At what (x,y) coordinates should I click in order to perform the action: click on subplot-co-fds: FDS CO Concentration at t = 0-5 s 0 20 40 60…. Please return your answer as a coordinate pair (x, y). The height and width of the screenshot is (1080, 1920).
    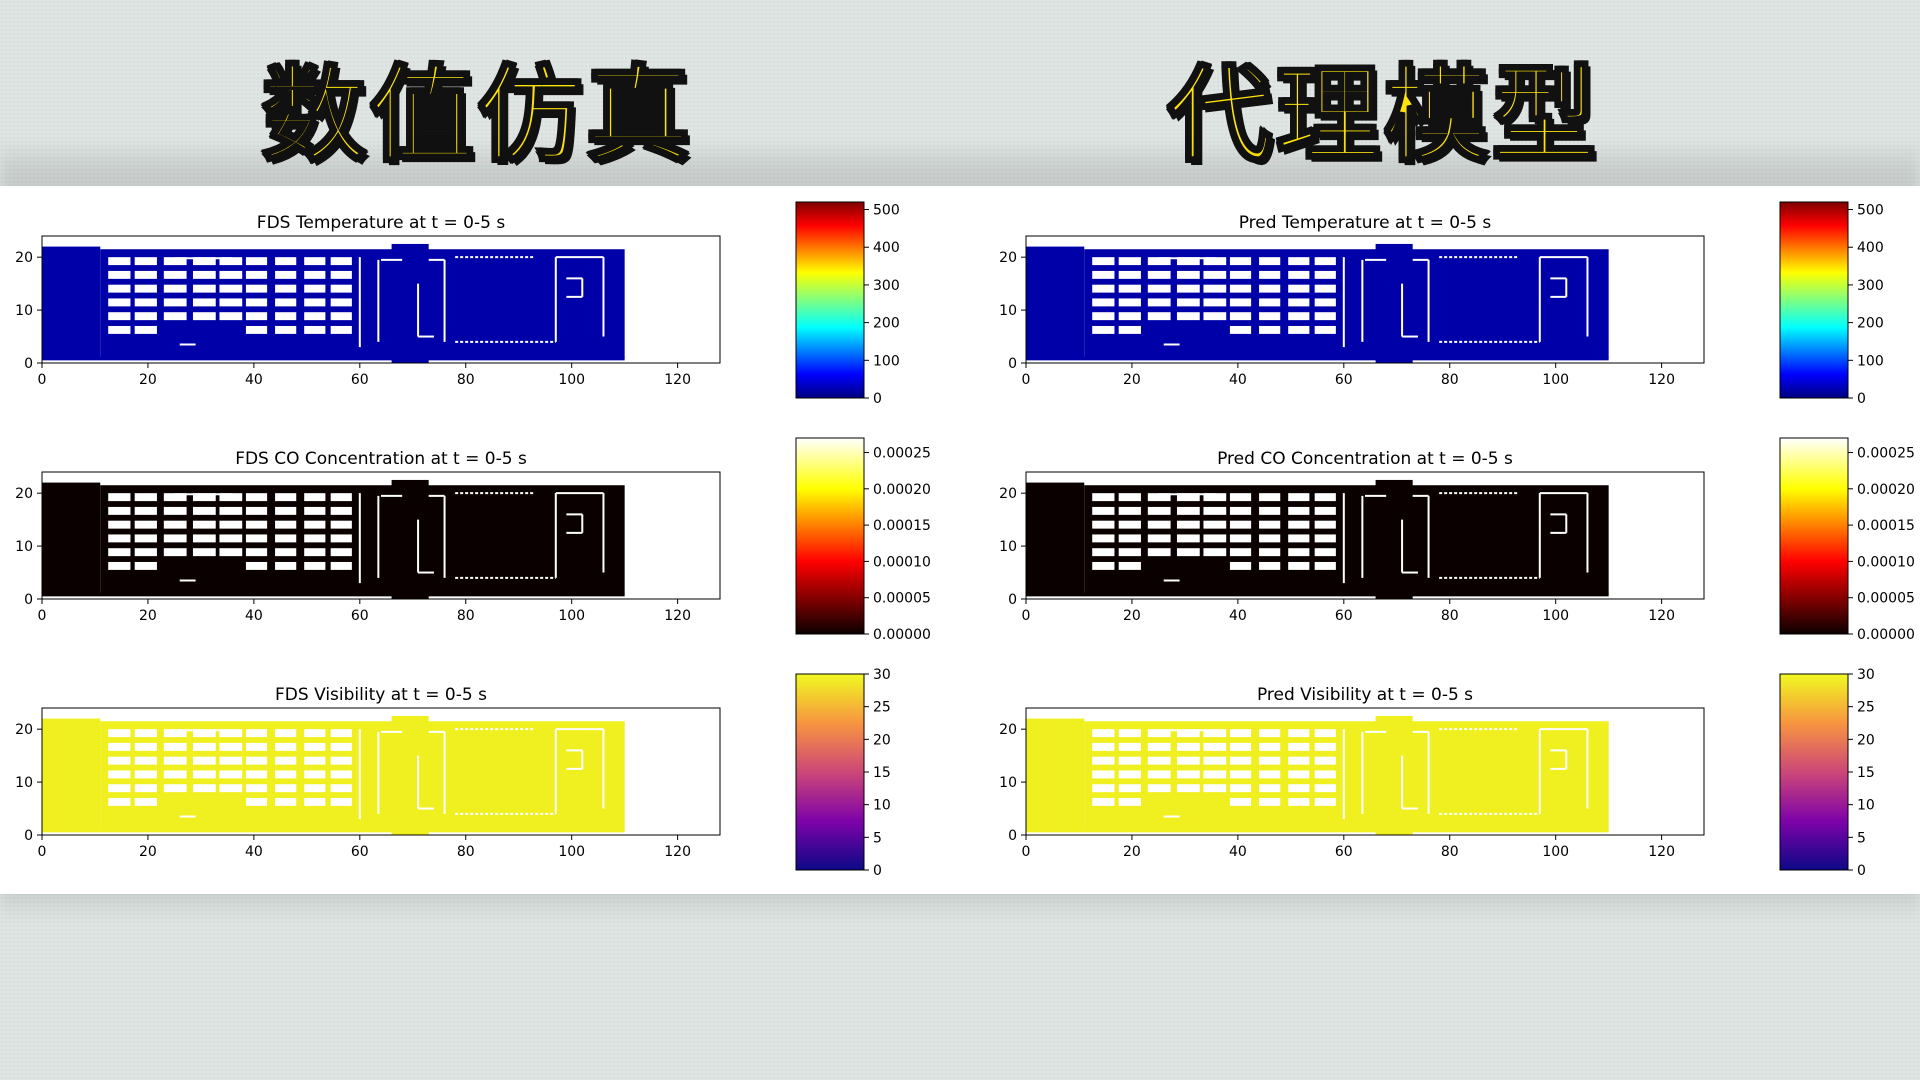
    Looking at the image, I should click on (473, 540).